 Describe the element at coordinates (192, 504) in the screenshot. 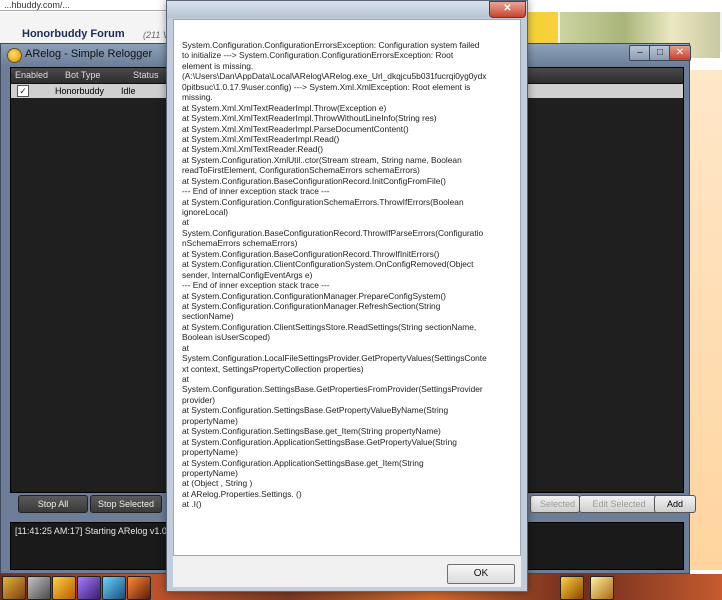

I see `exception-line: at .I()` at that location.